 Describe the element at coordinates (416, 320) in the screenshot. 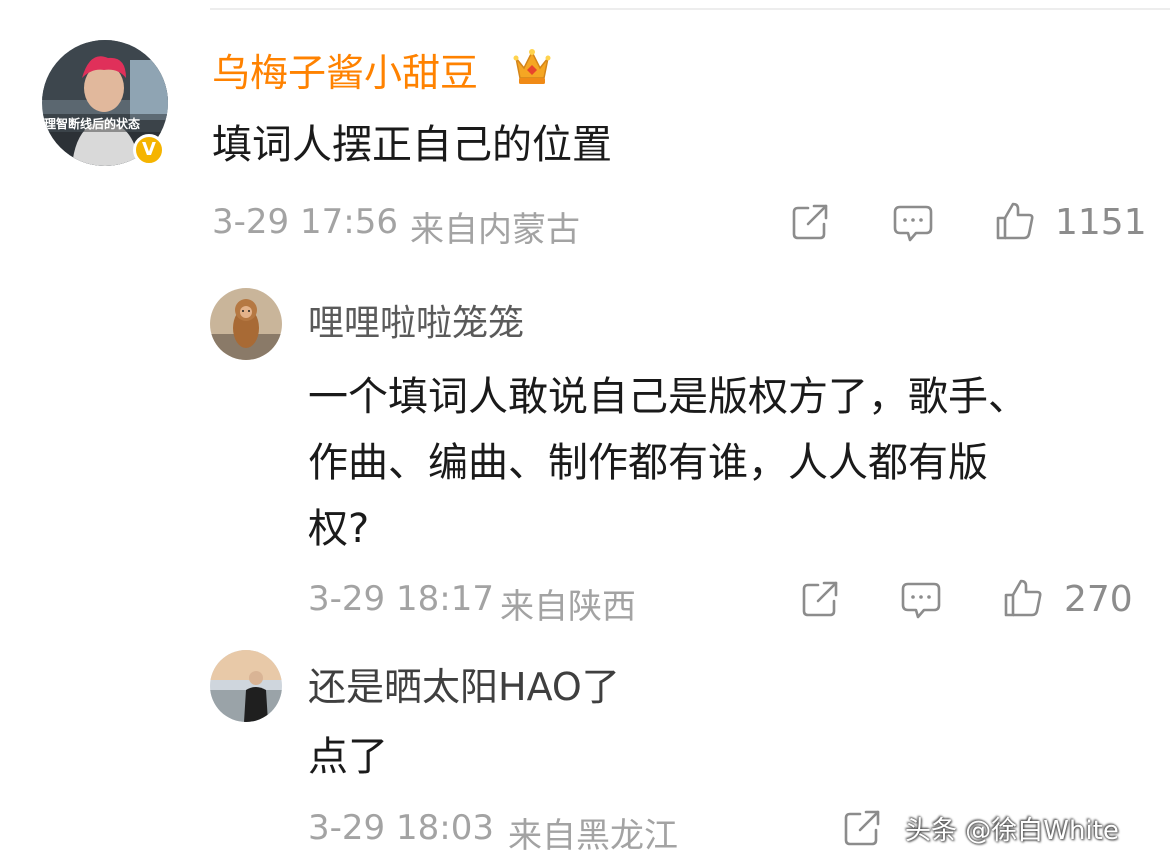

I see `username: 哩哩啦啦笼笼` at that location.